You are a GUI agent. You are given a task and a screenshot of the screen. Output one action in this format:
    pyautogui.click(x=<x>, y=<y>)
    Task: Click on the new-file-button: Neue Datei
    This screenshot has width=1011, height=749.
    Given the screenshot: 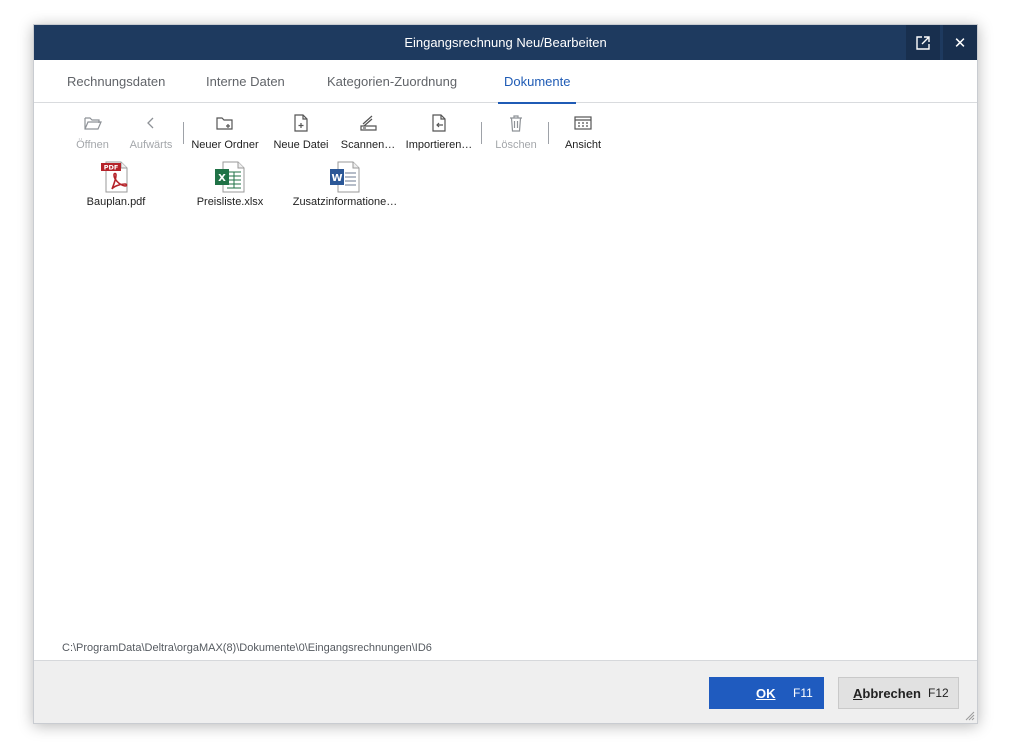 What is the action you would take?
    pyautogui.click(x=301, y=131)
    